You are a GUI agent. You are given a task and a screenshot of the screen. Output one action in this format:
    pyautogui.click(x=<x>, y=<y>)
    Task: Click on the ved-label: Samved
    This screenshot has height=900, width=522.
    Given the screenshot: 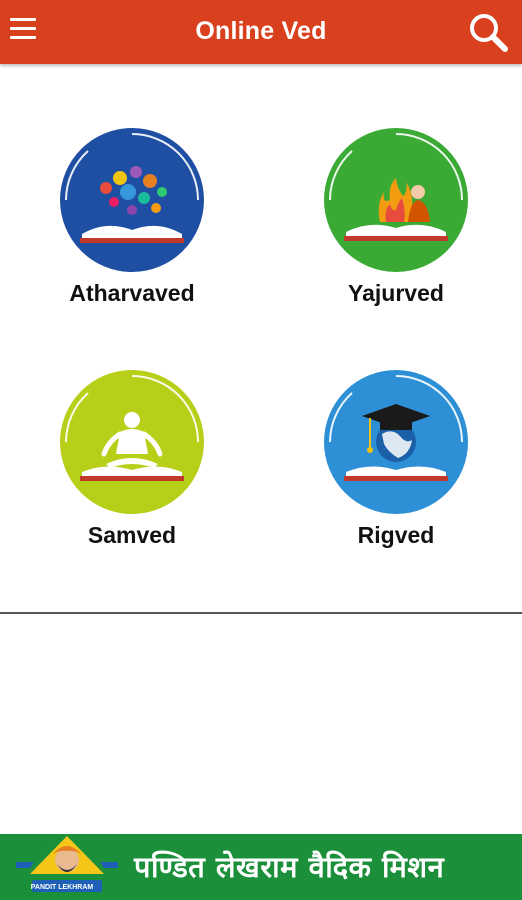 What is the action you would take?
    pyautogui.click(x=132, y=535)
    